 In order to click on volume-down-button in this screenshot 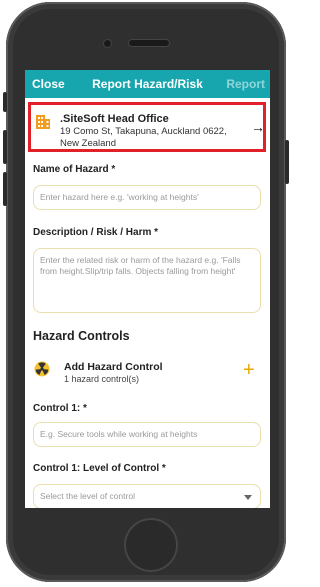, I will do `click(5, 189)`.